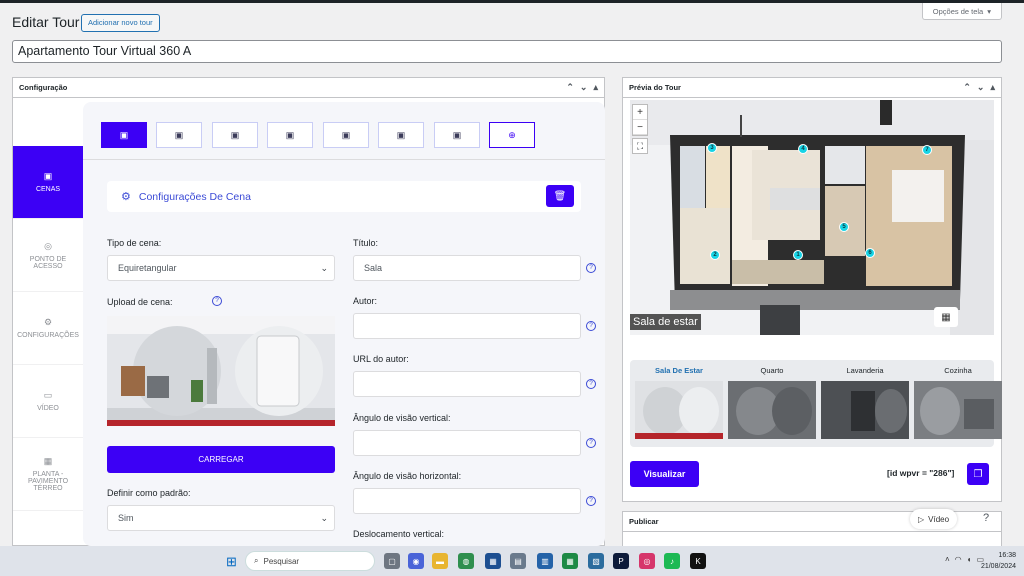 Image resolution: width=1024 pixels, height=576 pixels. I want to click on view-tour-button: Visualizar, so click(664, 474).